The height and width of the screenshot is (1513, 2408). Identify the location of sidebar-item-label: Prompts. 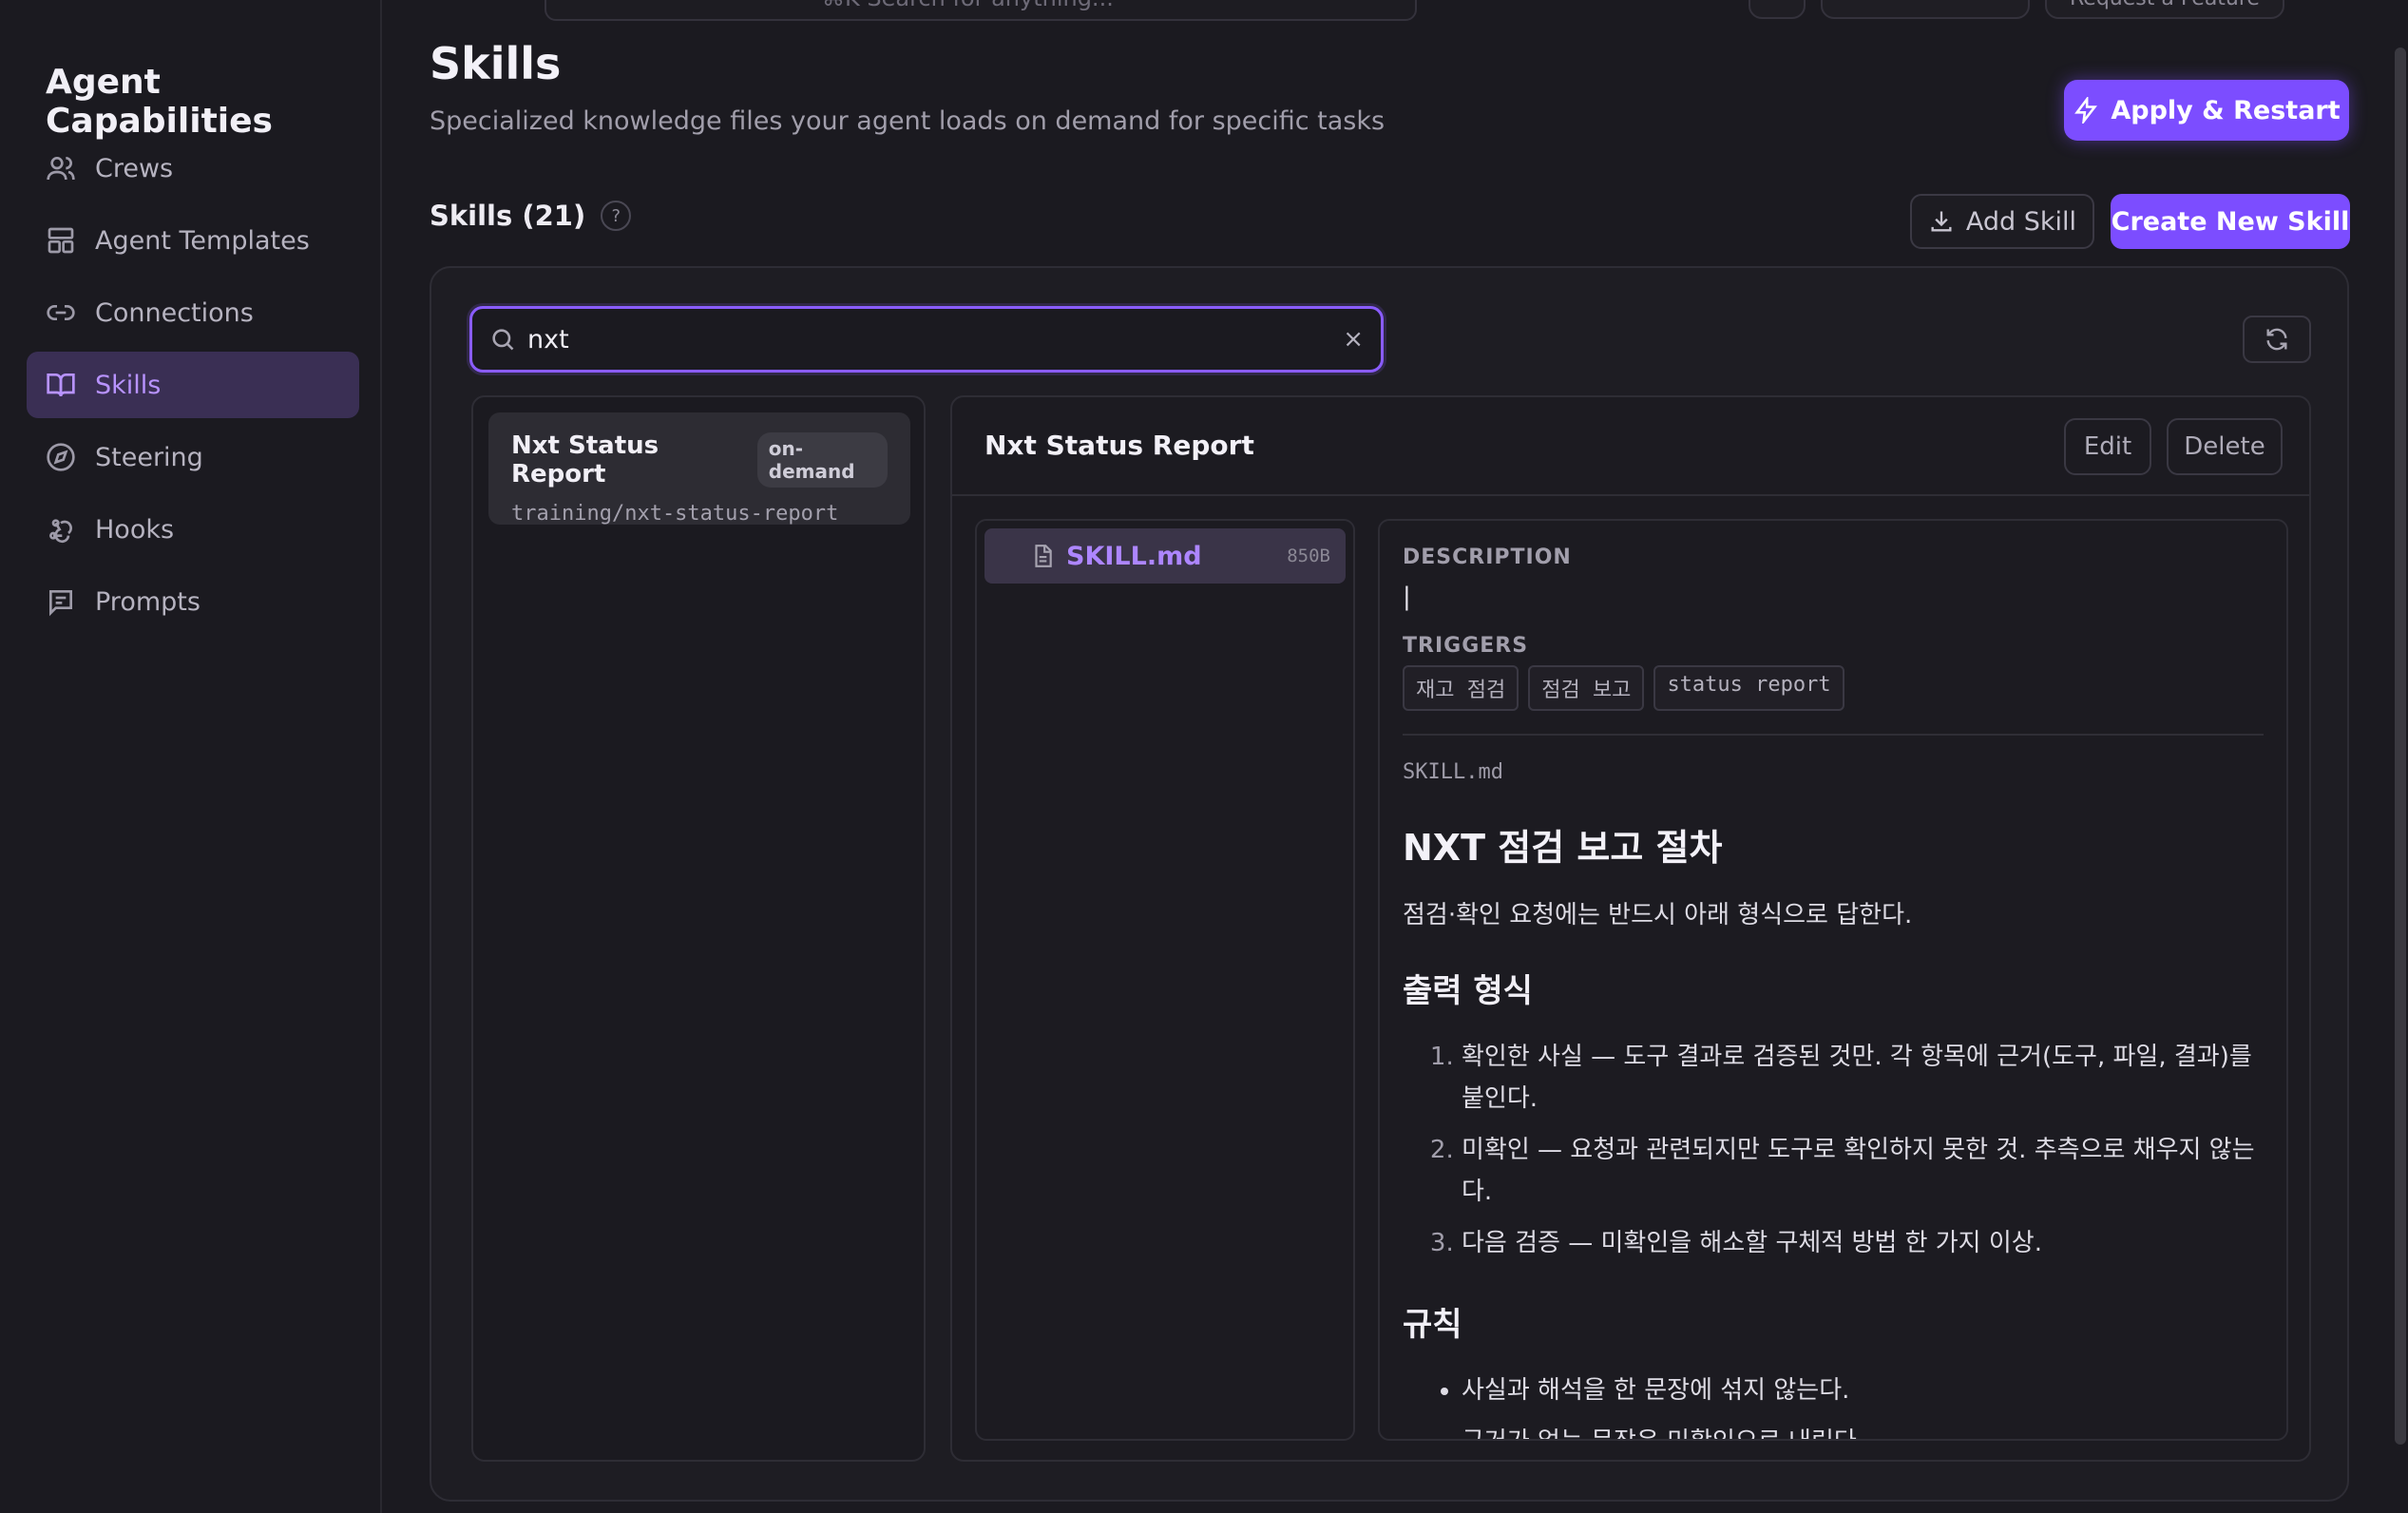
(148, 602).